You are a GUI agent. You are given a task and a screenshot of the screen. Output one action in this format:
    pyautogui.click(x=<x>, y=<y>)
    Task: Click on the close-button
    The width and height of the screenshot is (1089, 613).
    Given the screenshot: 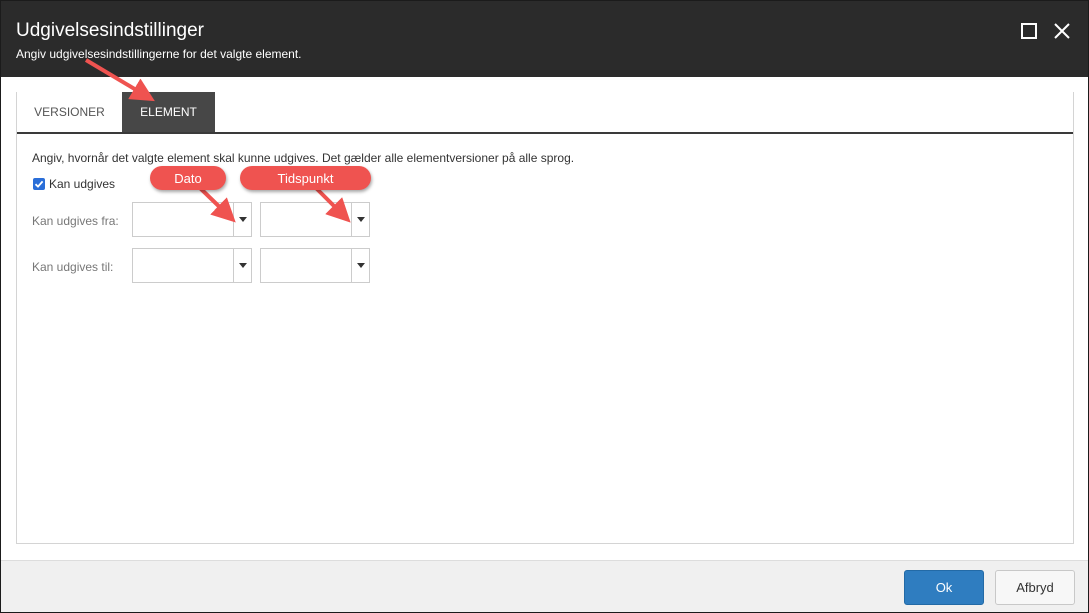 What is the action you would take?
    pyautogui.click(x=1062, y=31)
    